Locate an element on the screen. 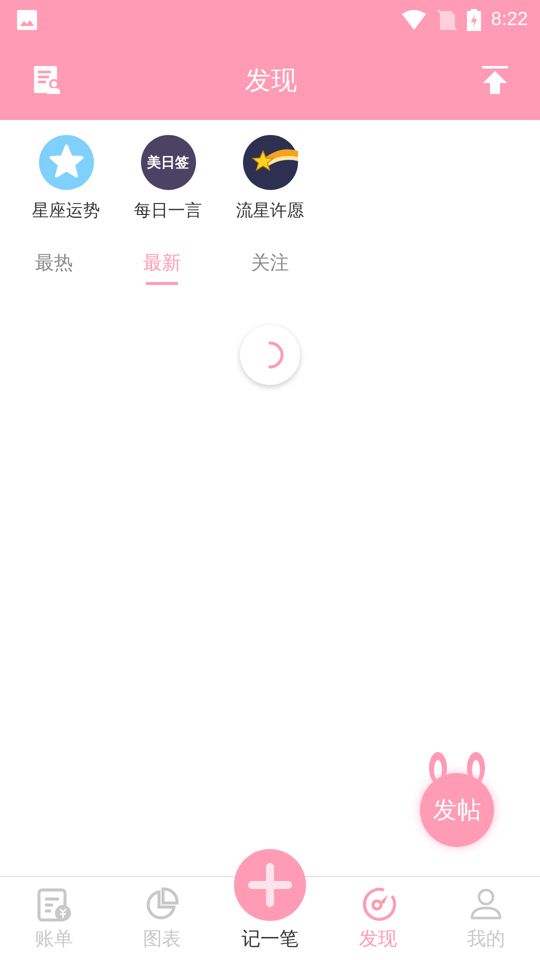 The height and width of the screenshot is (960, 540). page-title: 发现 is located at coordinates (271, 81).